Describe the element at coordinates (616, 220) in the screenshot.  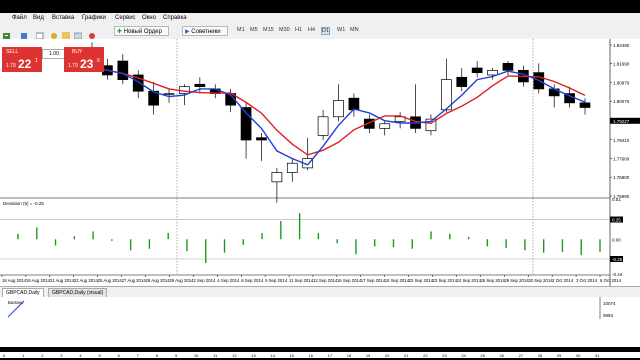
I see `indicator-tick-label: 0.25` at that location.